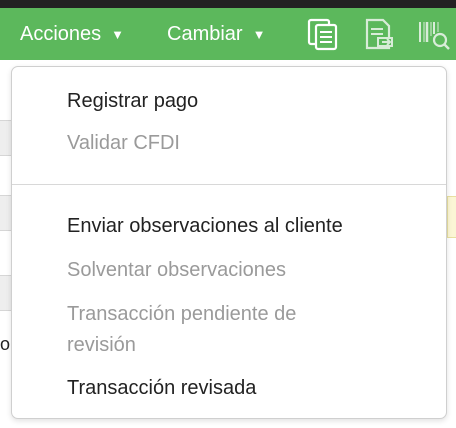  I want to click on menu-item-validar-cfdi: Validar CFDI, so click(123, 143).